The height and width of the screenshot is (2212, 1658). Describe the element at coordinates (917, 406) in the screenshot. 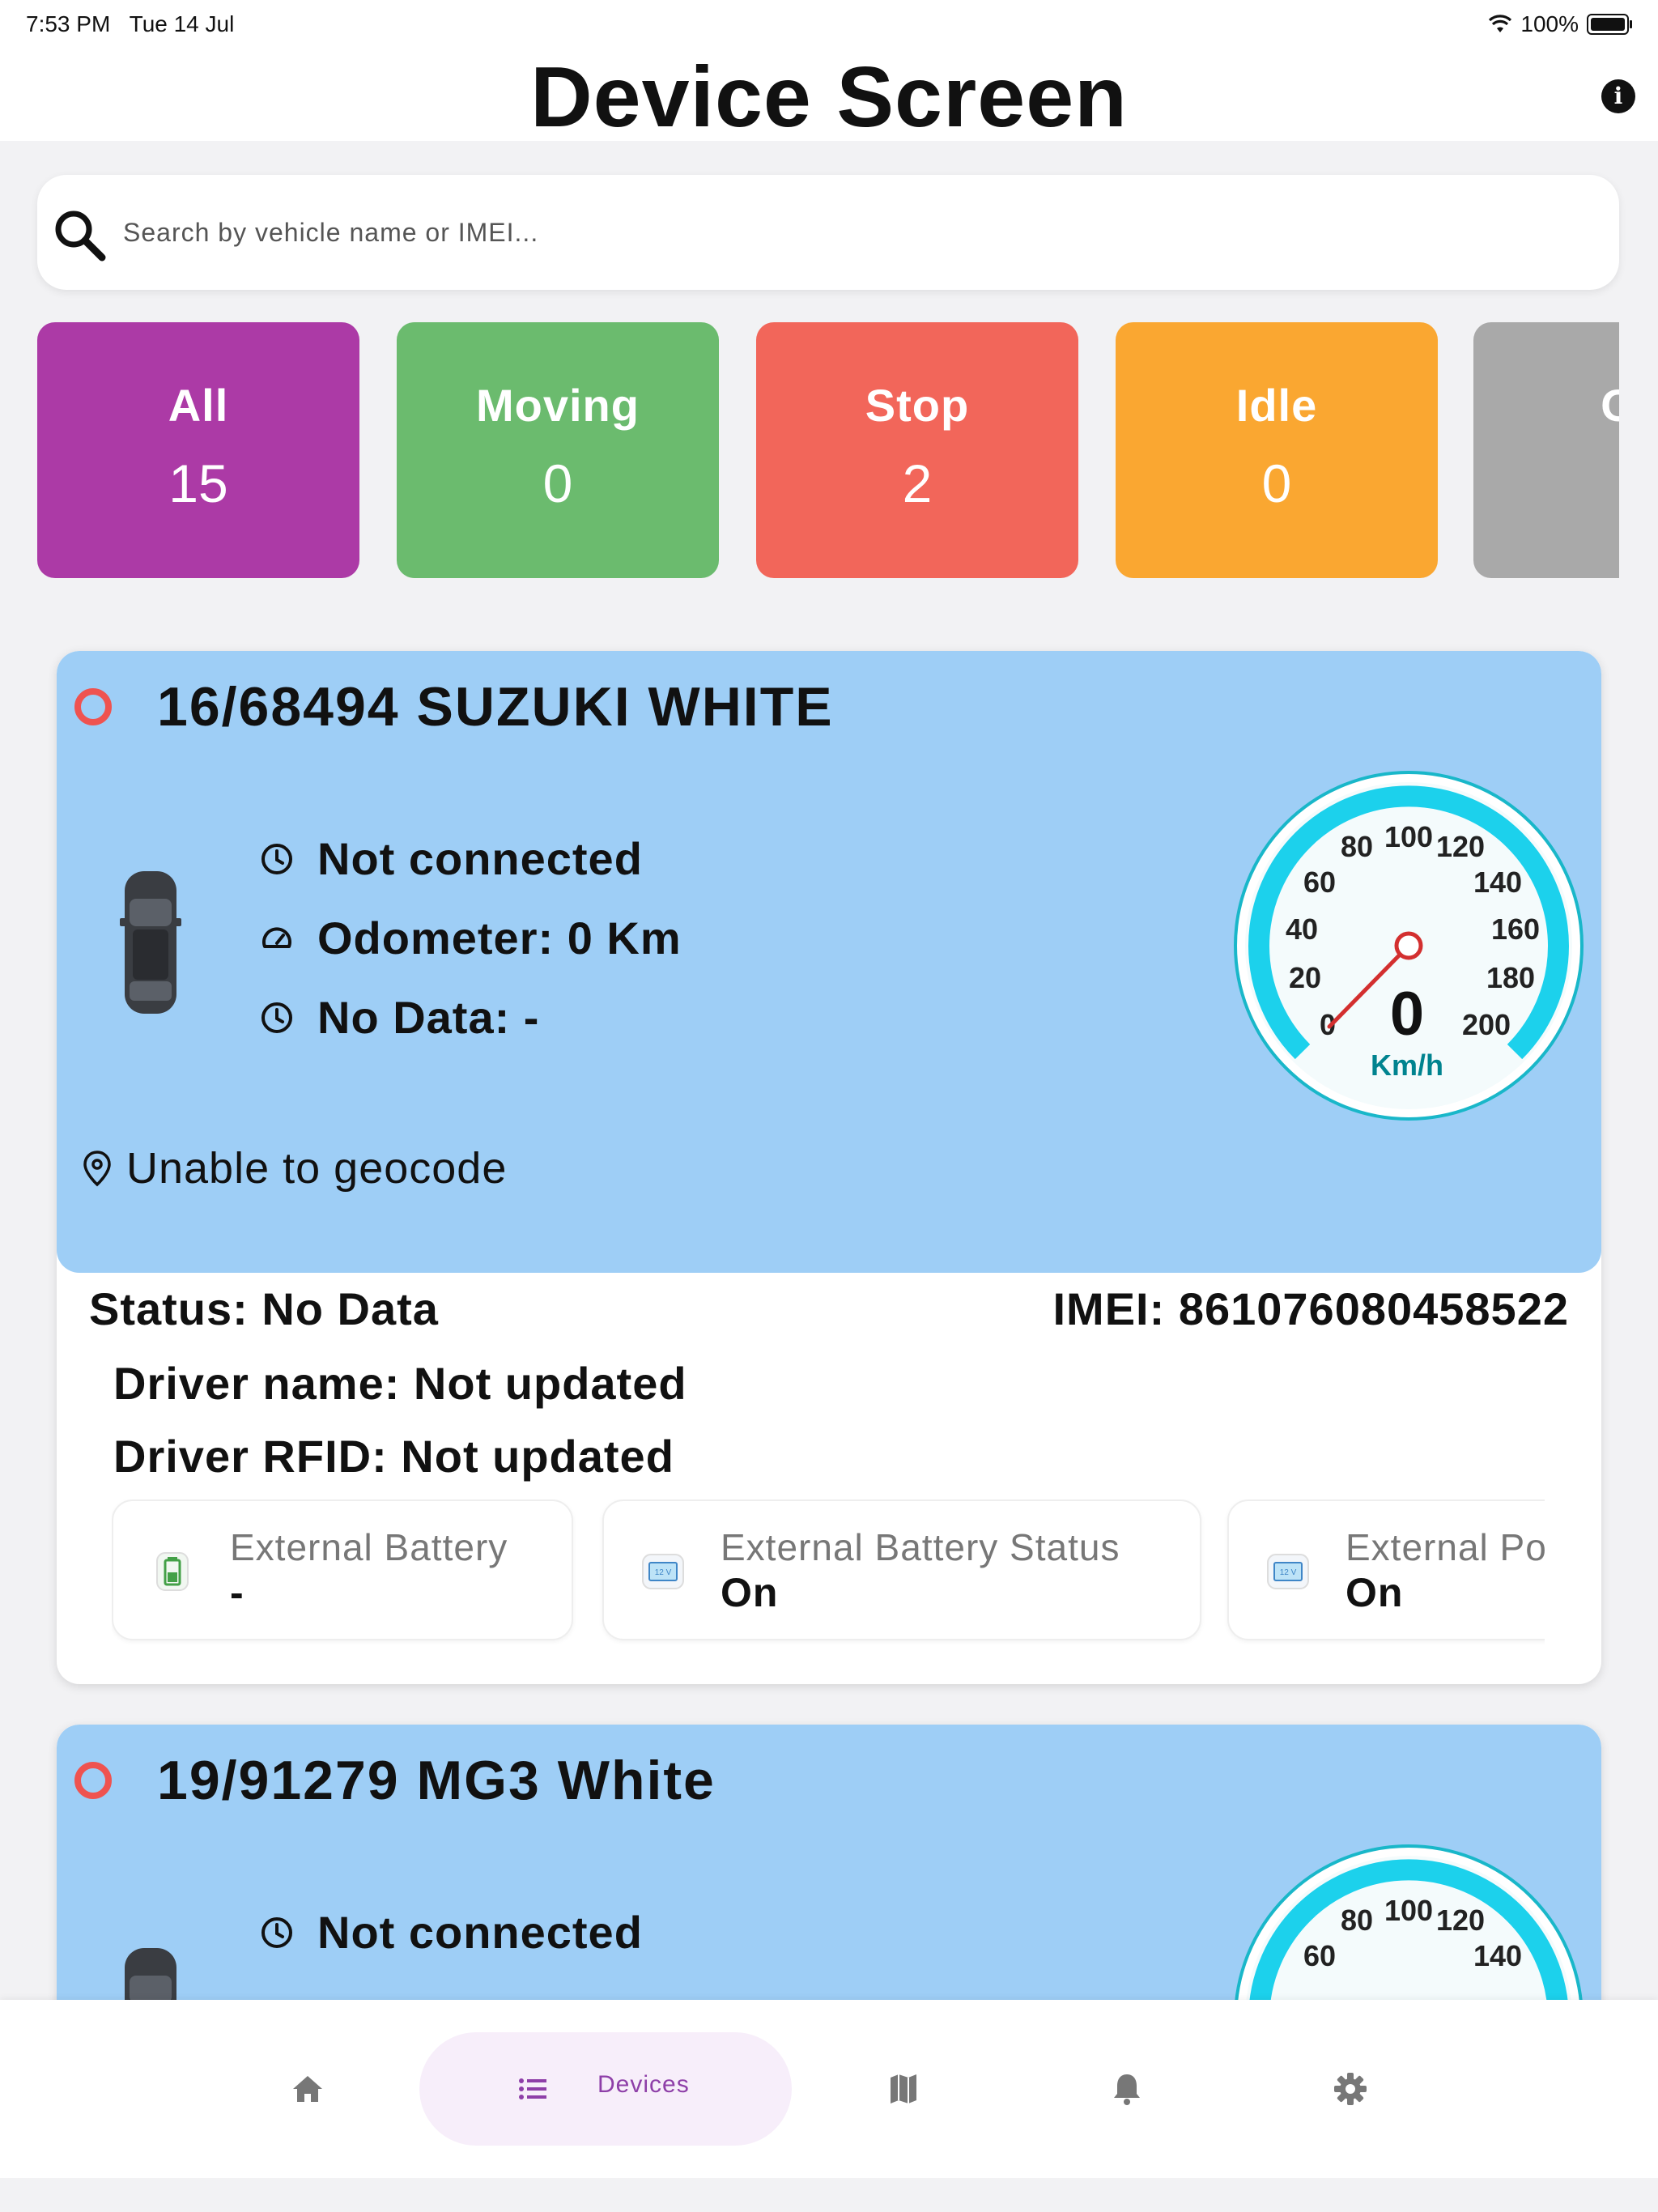

I see `filter-label: Stop` at that location.